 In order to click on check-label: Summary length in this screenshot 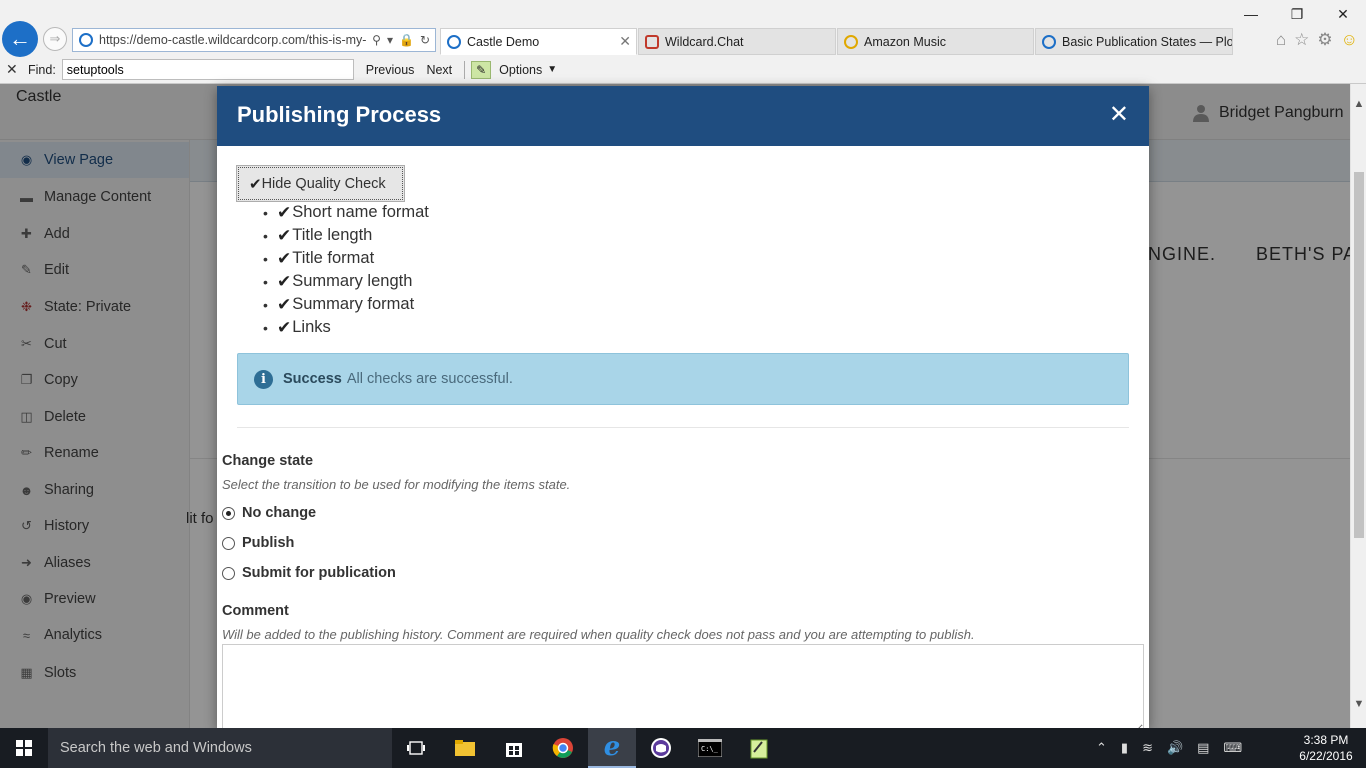, I will do `click(352, 281)`.